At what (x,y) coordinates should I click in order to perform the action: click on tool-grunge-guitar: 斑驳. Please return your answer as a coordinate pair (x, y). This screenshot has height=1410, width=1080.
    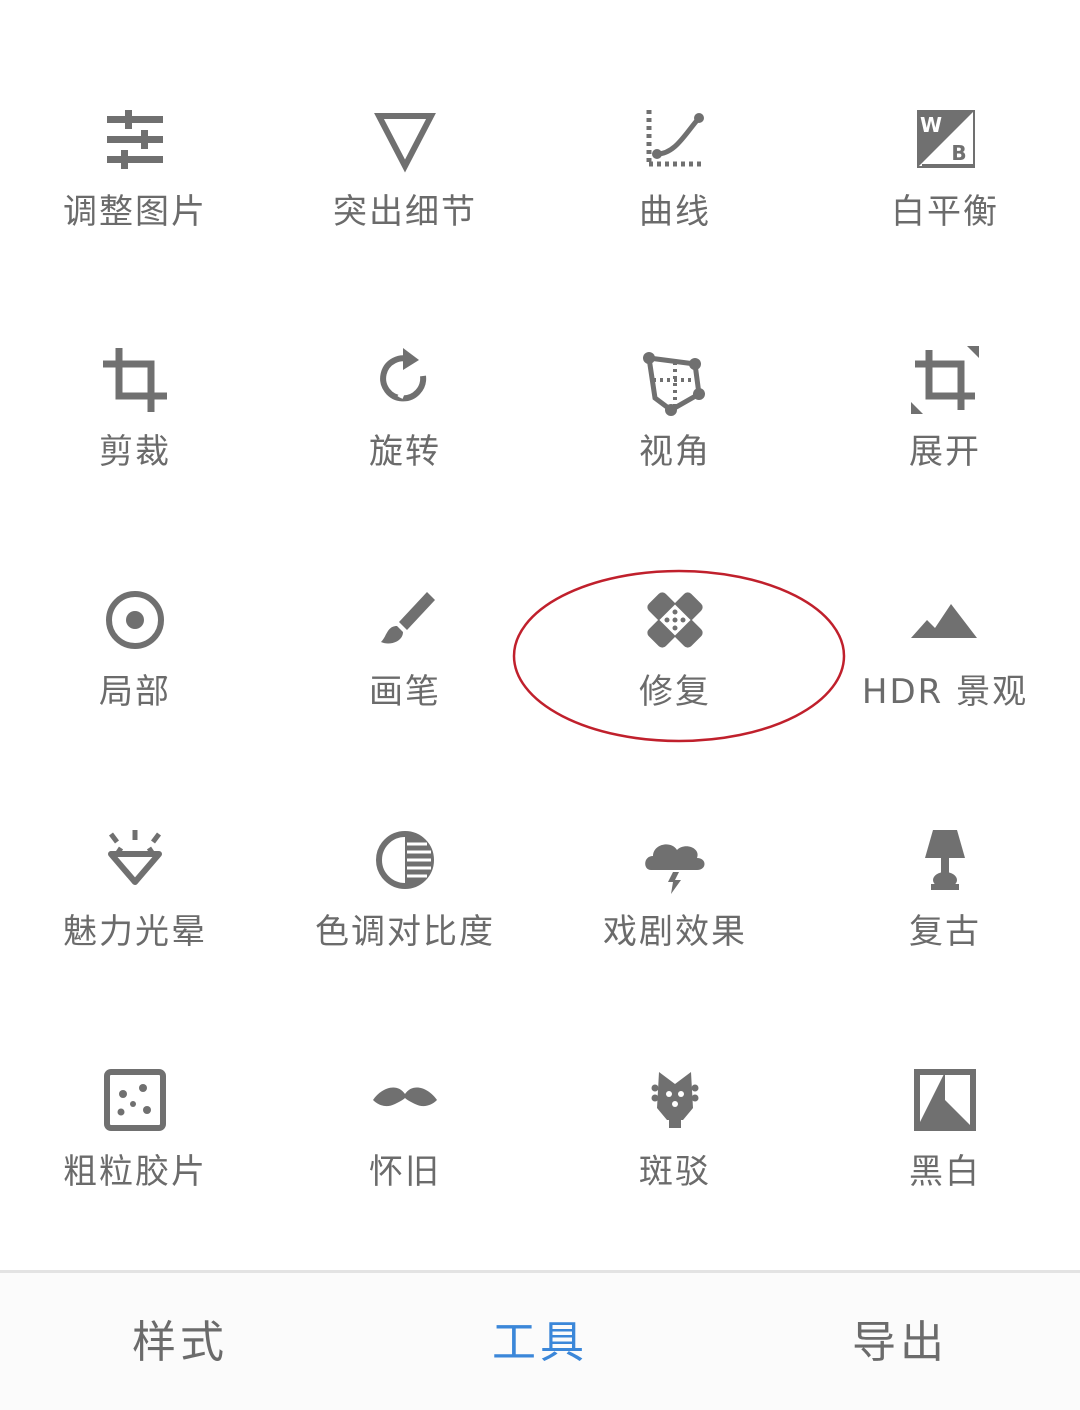
    Looking at the image, I should click on (675, 1160).